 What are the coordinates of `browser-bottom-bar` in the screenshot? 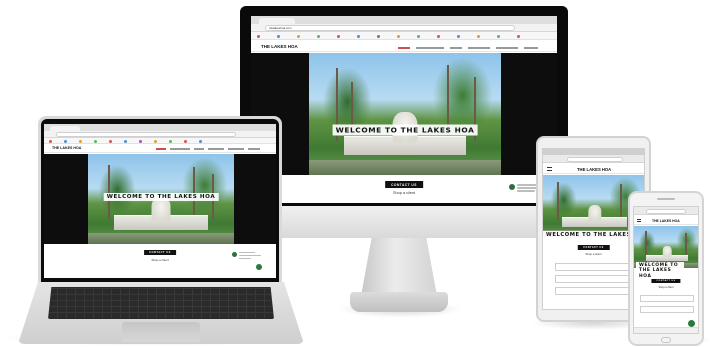 It's located at (666, 330).